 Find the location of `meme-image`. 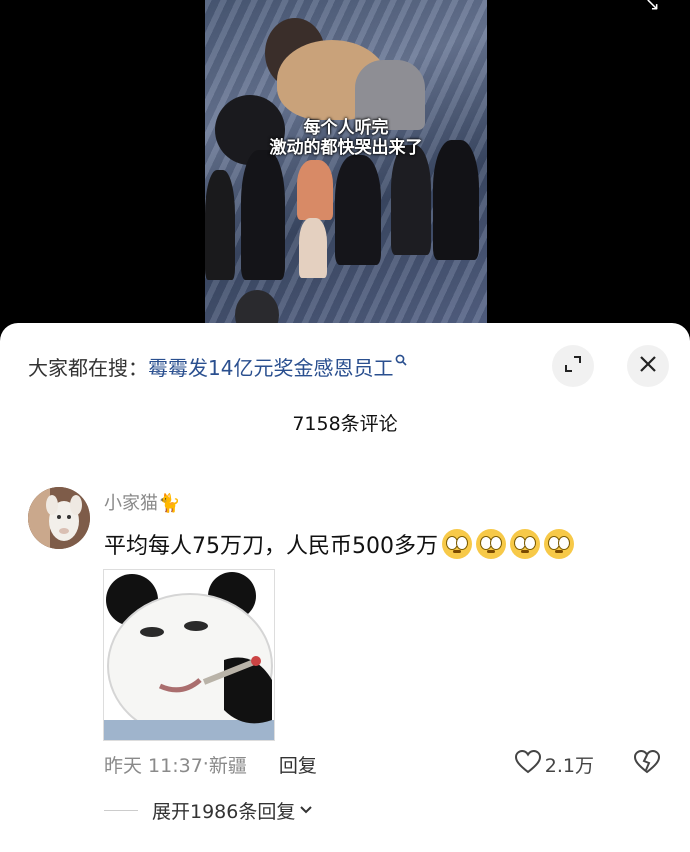

meme-image is located at coordinates (189, 655).